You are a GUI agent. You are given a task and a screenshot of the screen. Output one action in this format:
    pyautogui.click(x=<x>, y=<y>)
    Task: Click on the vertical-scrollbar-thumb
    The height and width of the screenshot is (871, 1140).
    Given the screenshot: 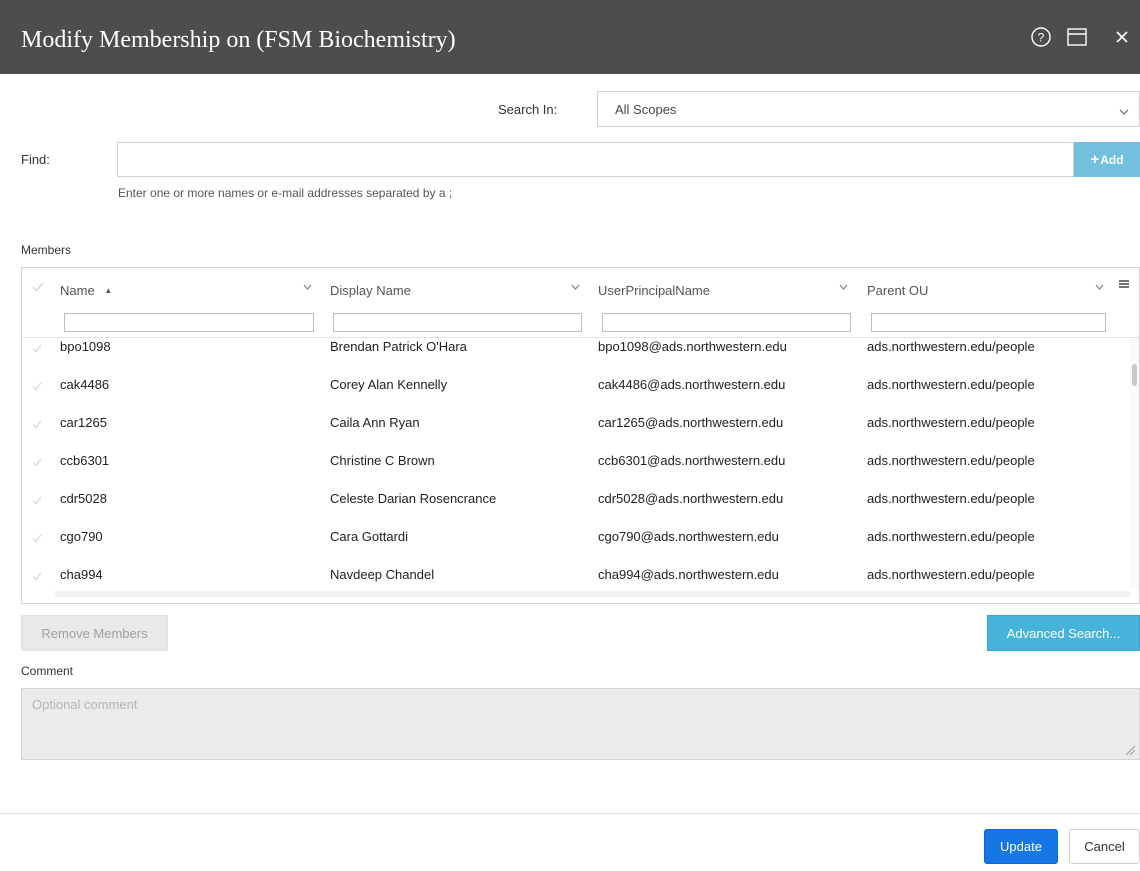 What is the action you would take?
    pyautogui.click(x=1134, y=375)
    